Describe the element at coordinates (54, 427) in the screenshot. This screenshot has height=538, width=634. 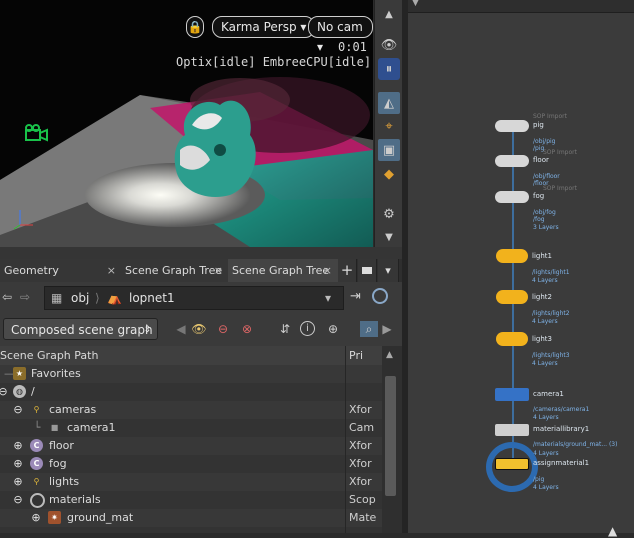
I see `camera-icon: ■` at that location.